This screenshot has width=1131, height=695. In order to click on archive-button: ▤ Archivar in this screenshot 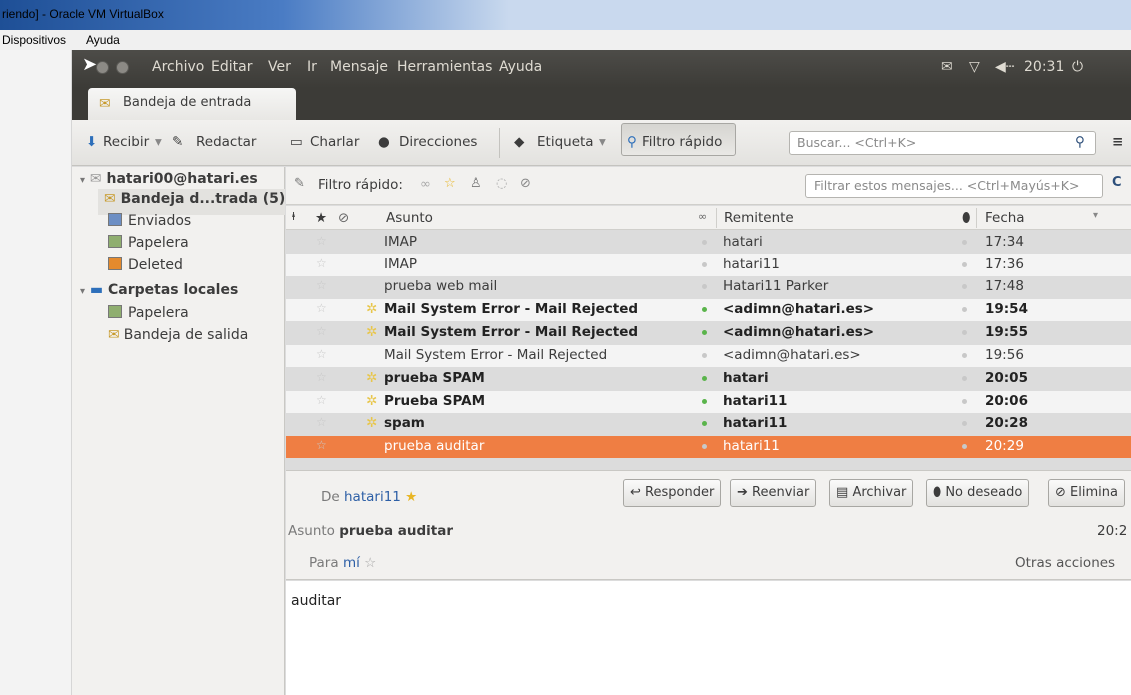, I will do `click(871, 493)`.